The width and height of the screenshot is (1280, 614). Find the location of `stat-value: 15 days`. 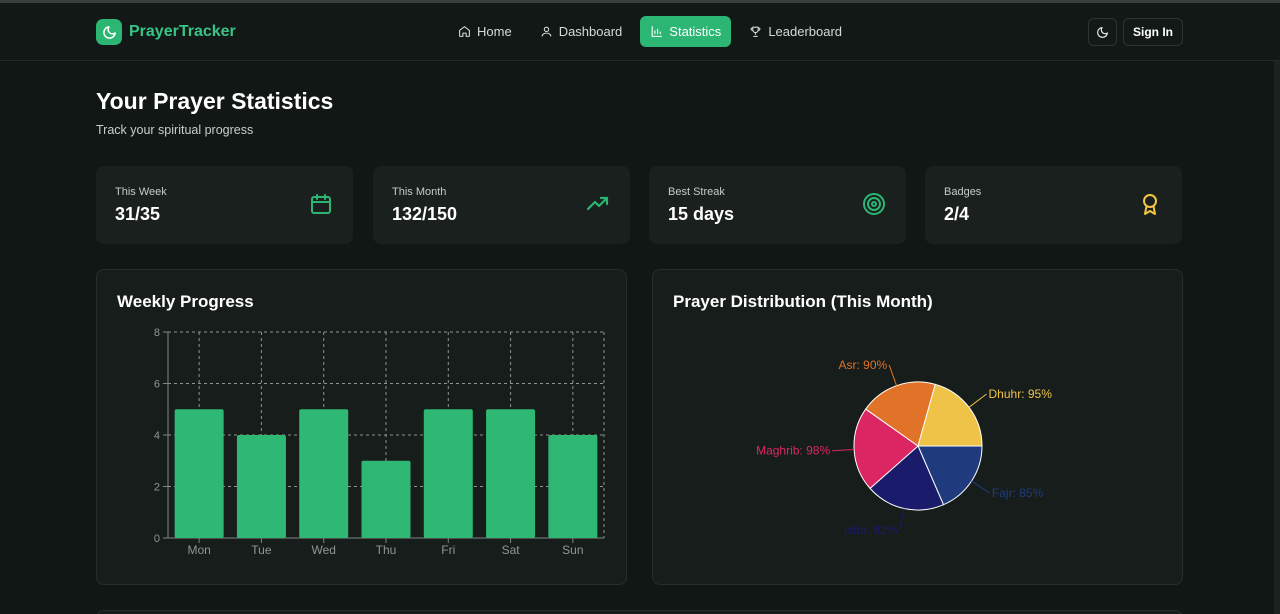

stat-value: 15 days is located at coordinates (701, 214).